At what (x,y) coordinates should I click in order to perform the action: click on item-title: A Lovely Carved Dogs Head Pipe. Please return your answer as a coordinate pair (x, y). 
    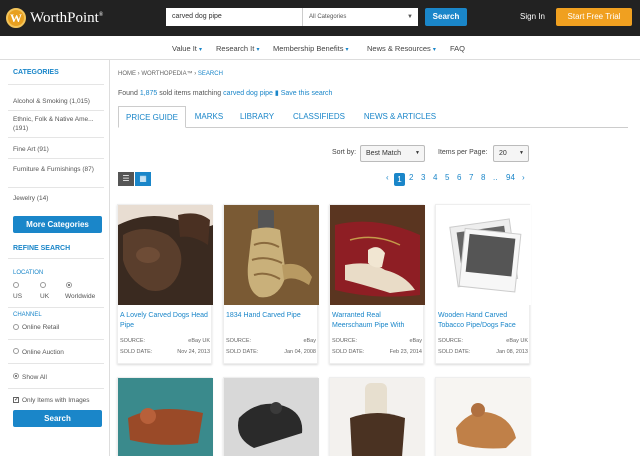
    Looking at the image, I should click on (165, 321).